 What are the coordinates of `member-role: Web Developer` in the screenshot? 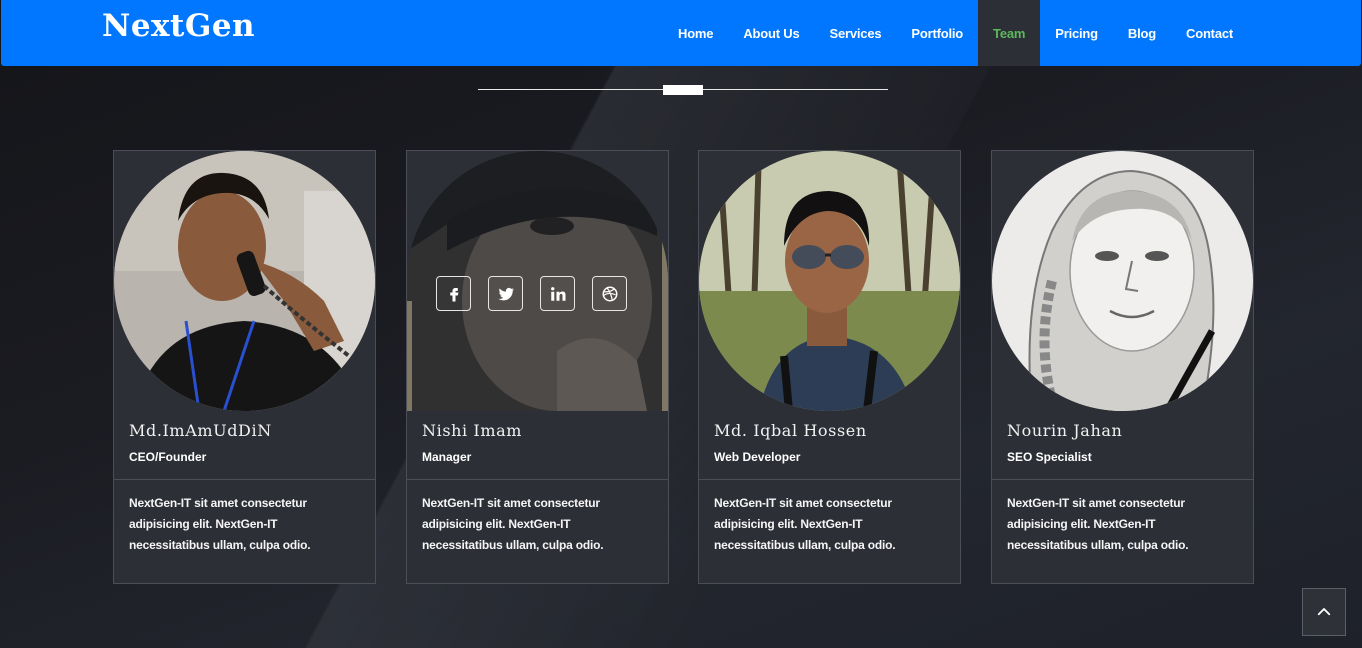 It's located at (757, 457).